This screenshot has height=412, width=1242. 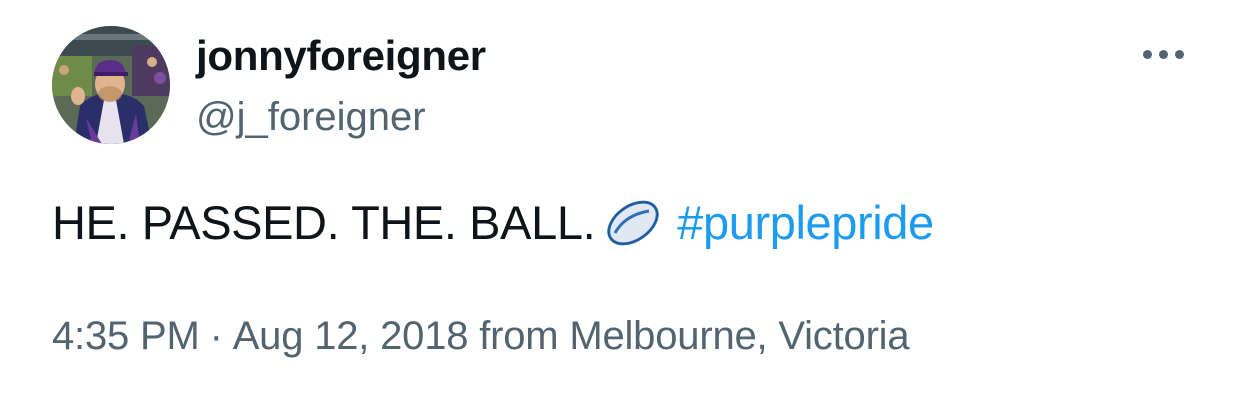 I want to click on tweet-body: HE. PASSED. THE. BALL. #purplepride, so click(x=493, y=223).